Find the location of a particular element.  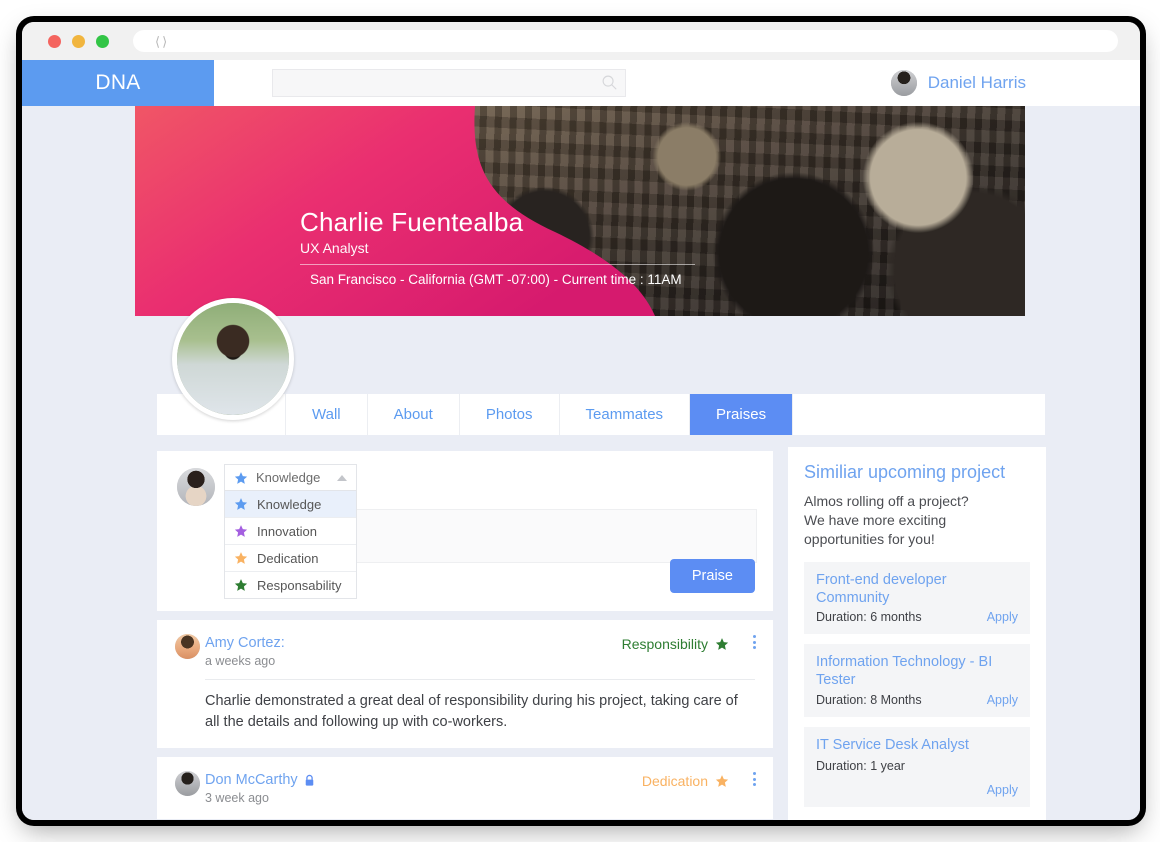

tab-about: About is located at coordinates (414, 414).